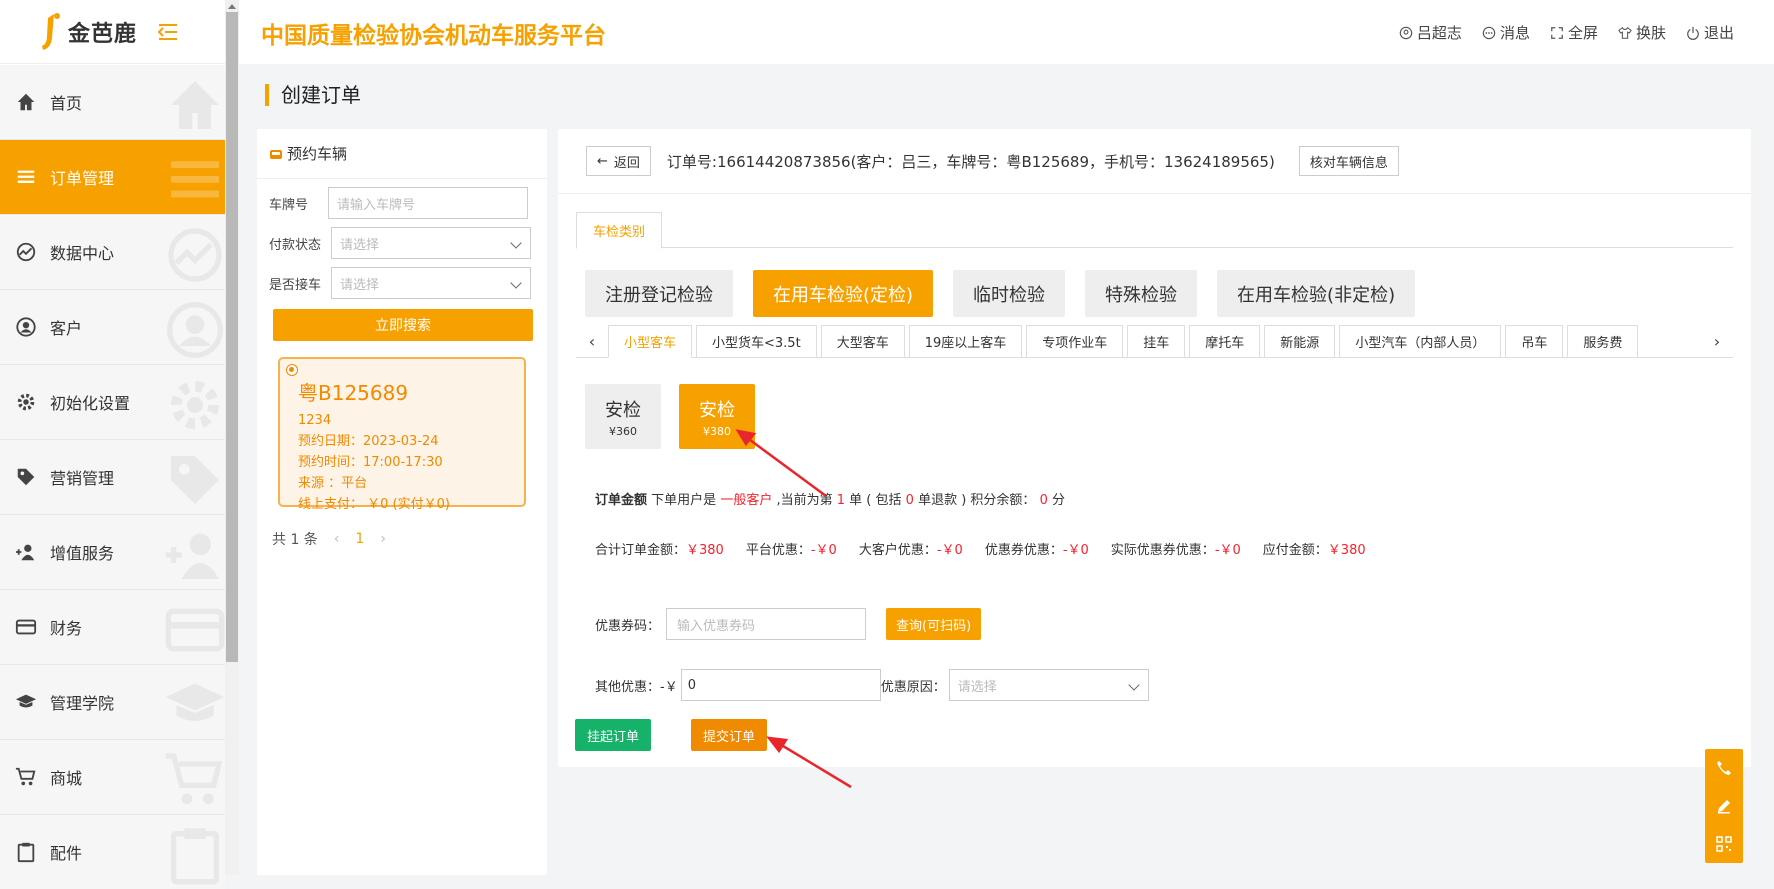 Image resolution: width=1774 pixels, height=889 pixels. Describe the element at coordinates (1642, 32) in the screenshot. I see `top-action-shirt: 换肤` at that location.